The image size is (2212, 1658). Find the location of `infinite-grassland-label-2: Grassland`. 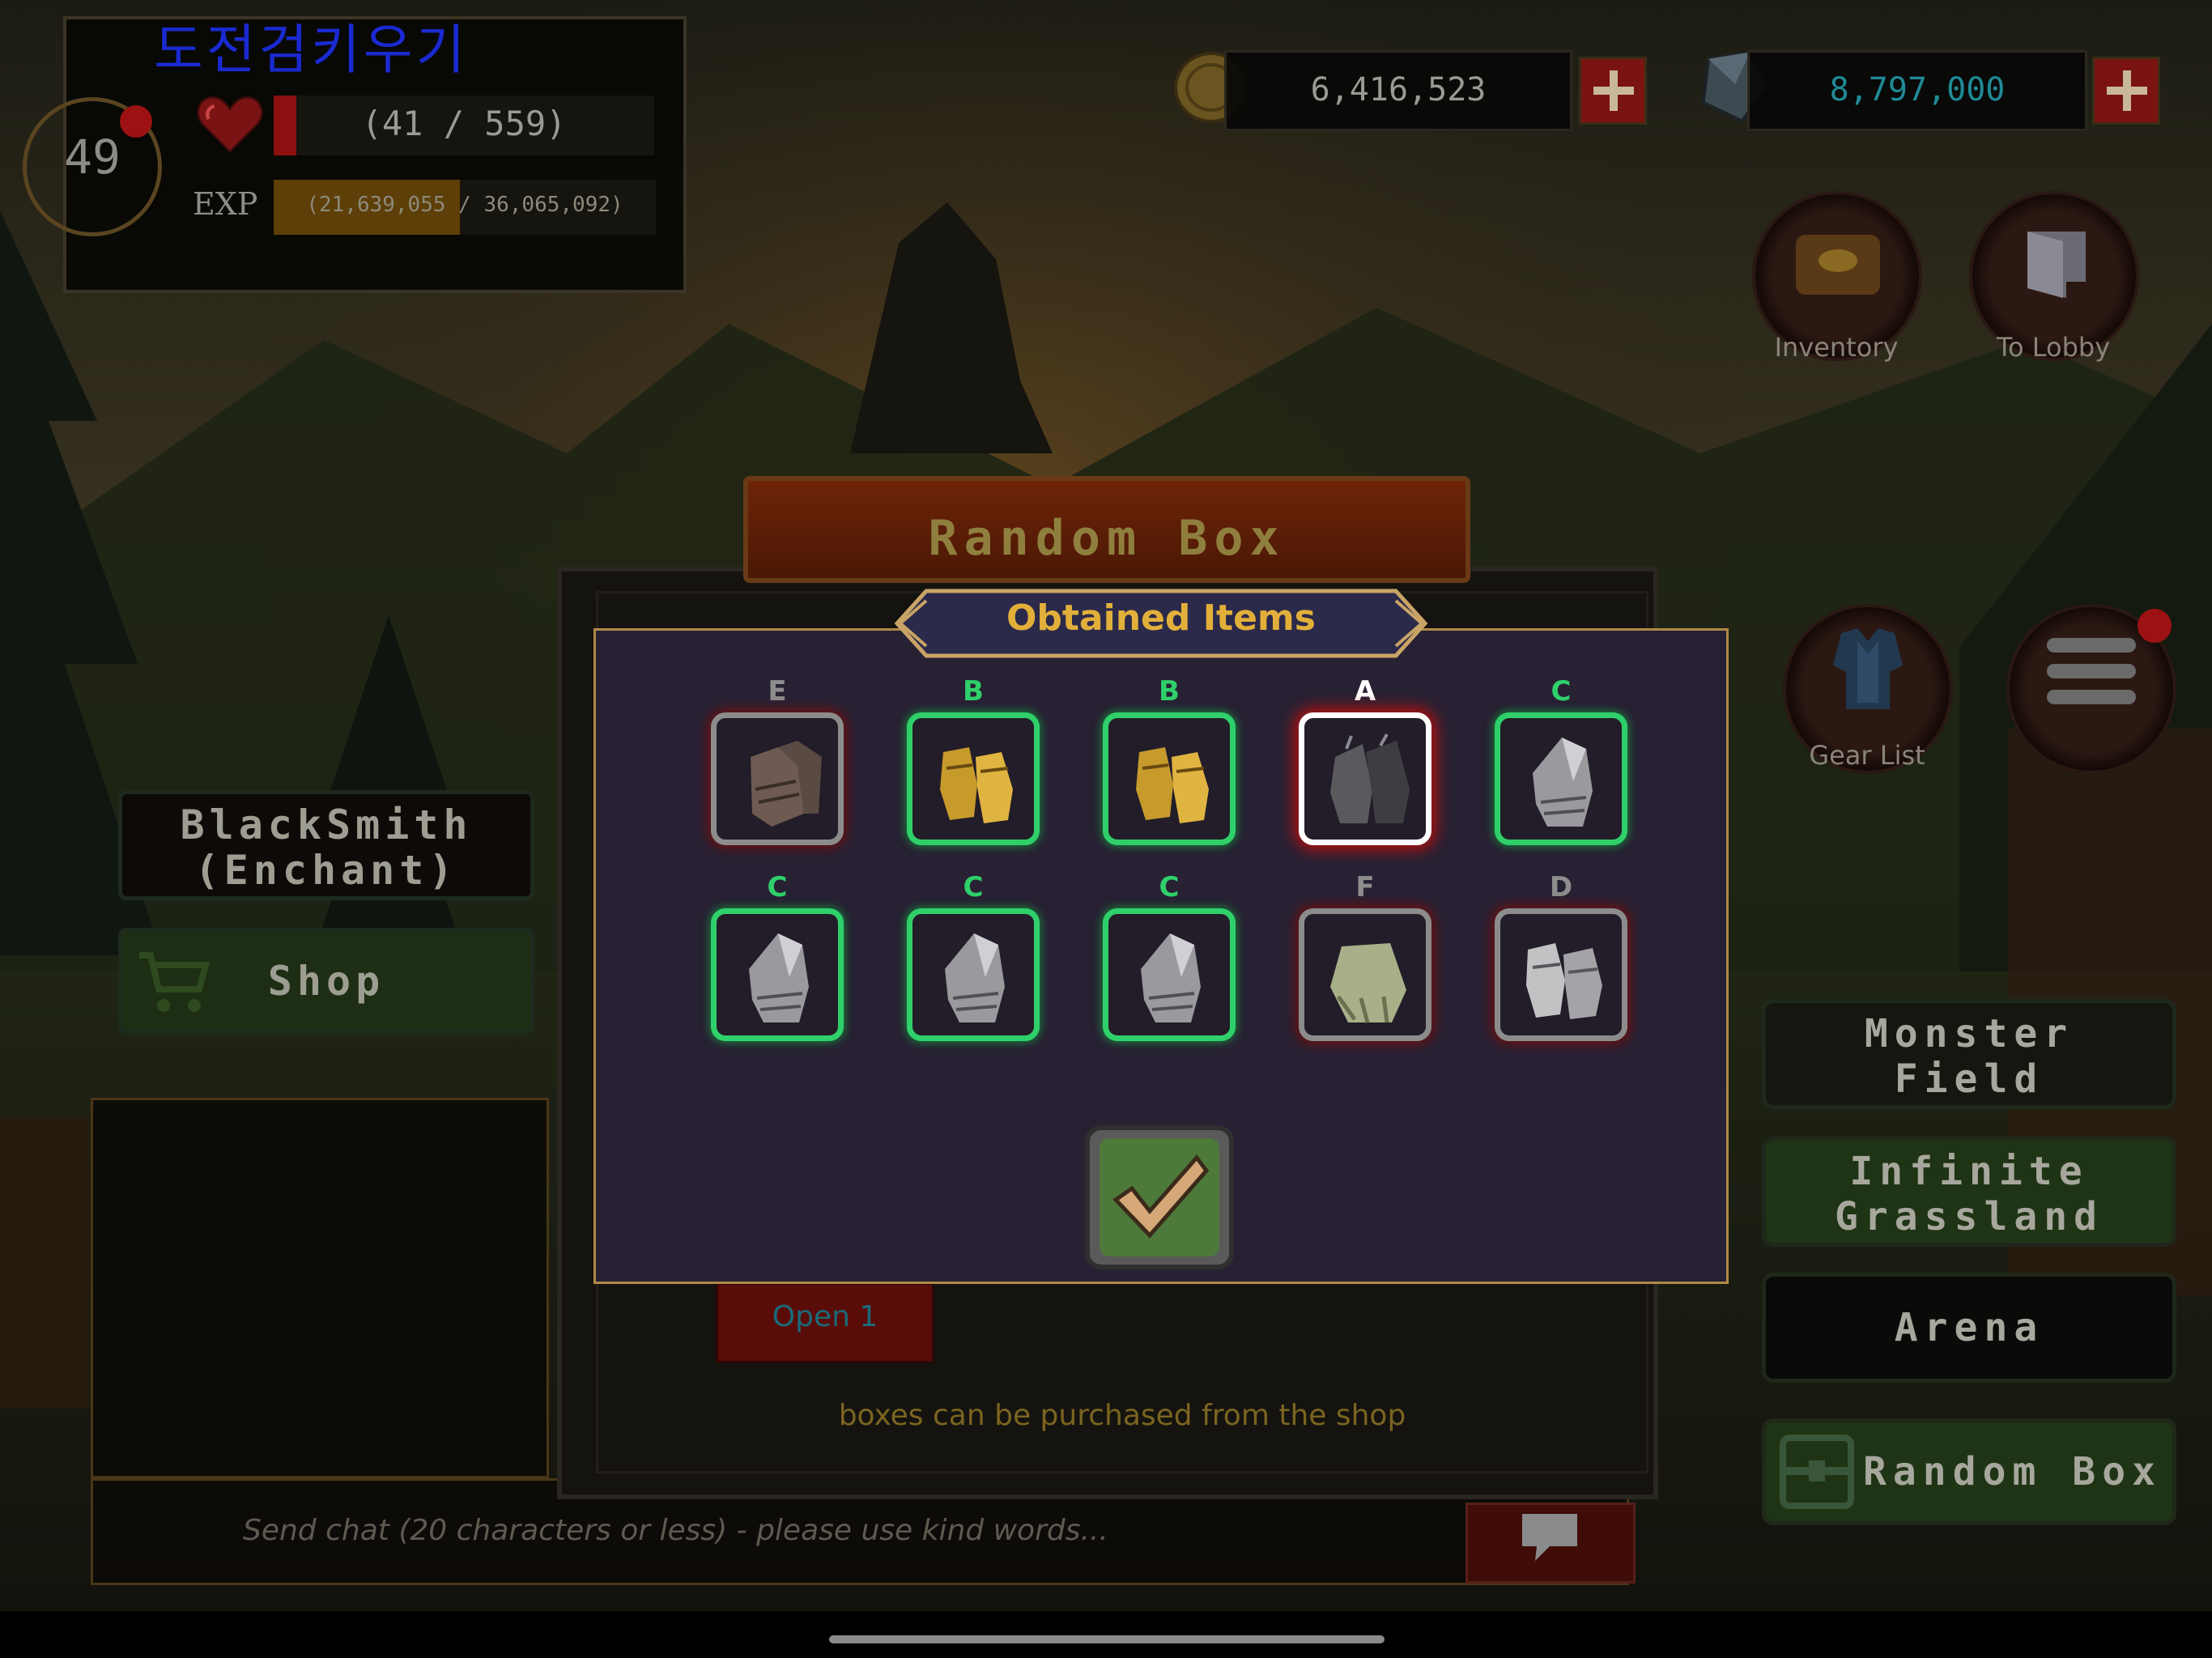

infinite-grassland-label-2: Grassland is located at coordinates (1969, 1216).